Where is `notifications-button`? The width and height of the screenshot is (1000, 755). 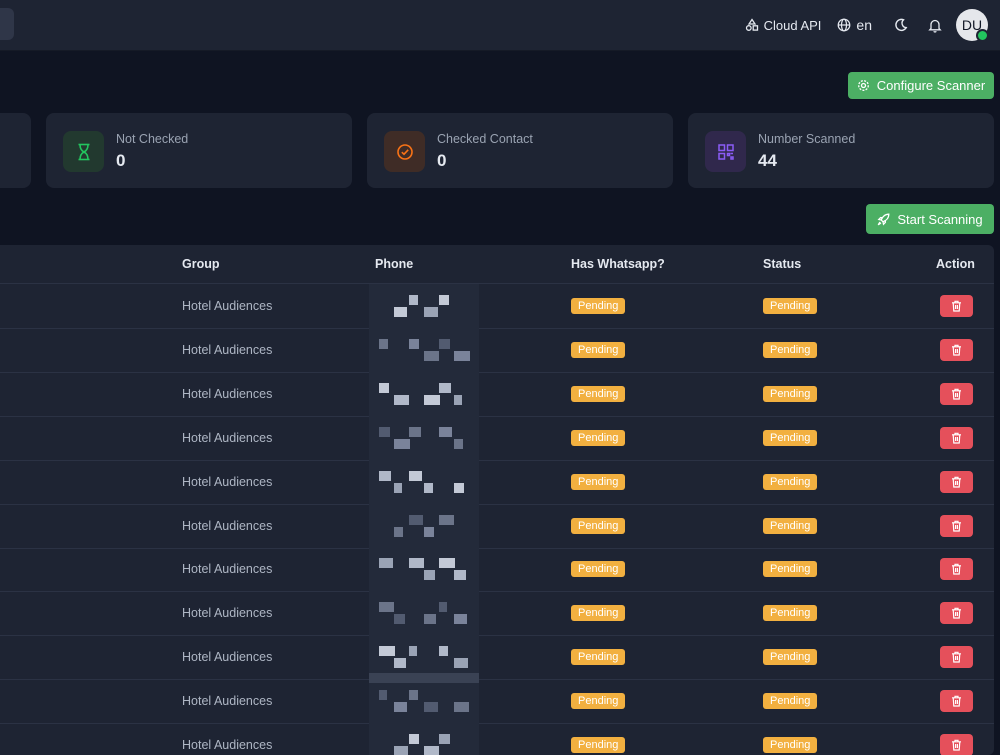 notifications-button is located at coordinates (935, 25).